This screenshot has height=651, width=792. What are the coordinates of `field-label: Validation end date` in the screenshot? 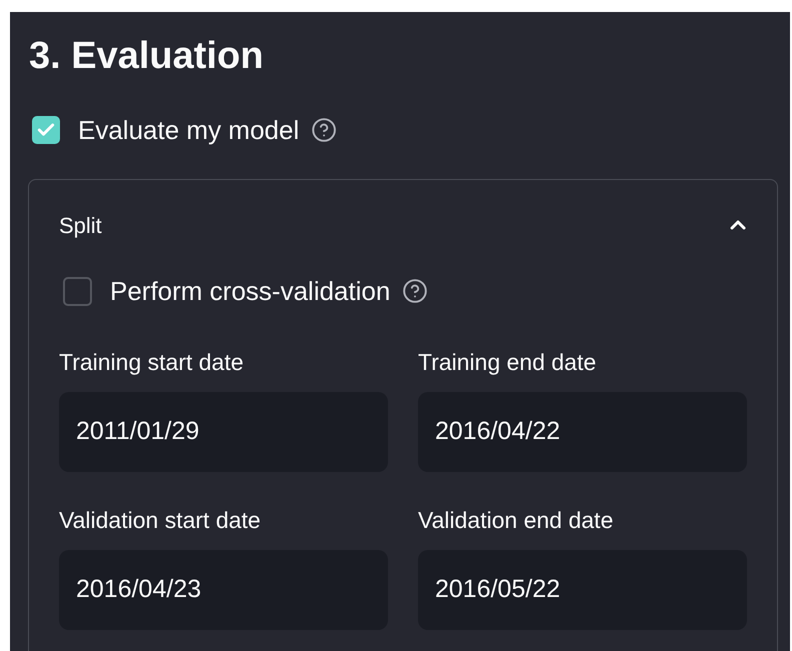 It's located at (516, 520).